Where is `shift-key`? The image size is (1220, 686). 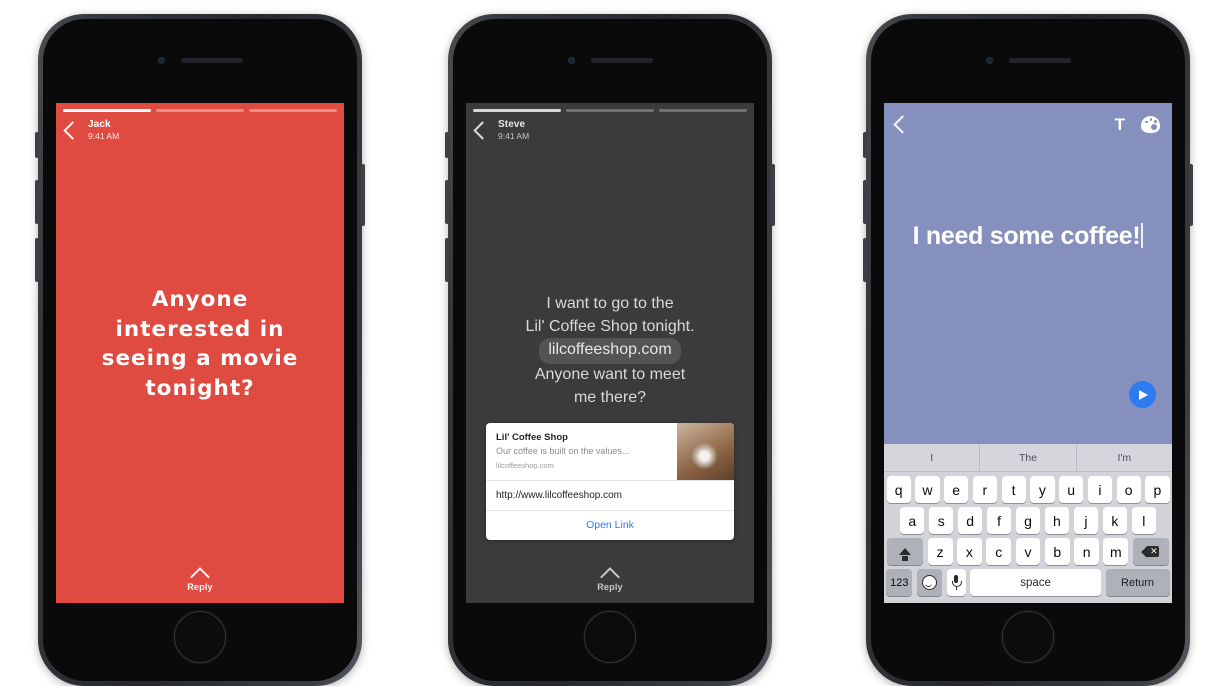
shift-key is located at coordinates (905, 551).